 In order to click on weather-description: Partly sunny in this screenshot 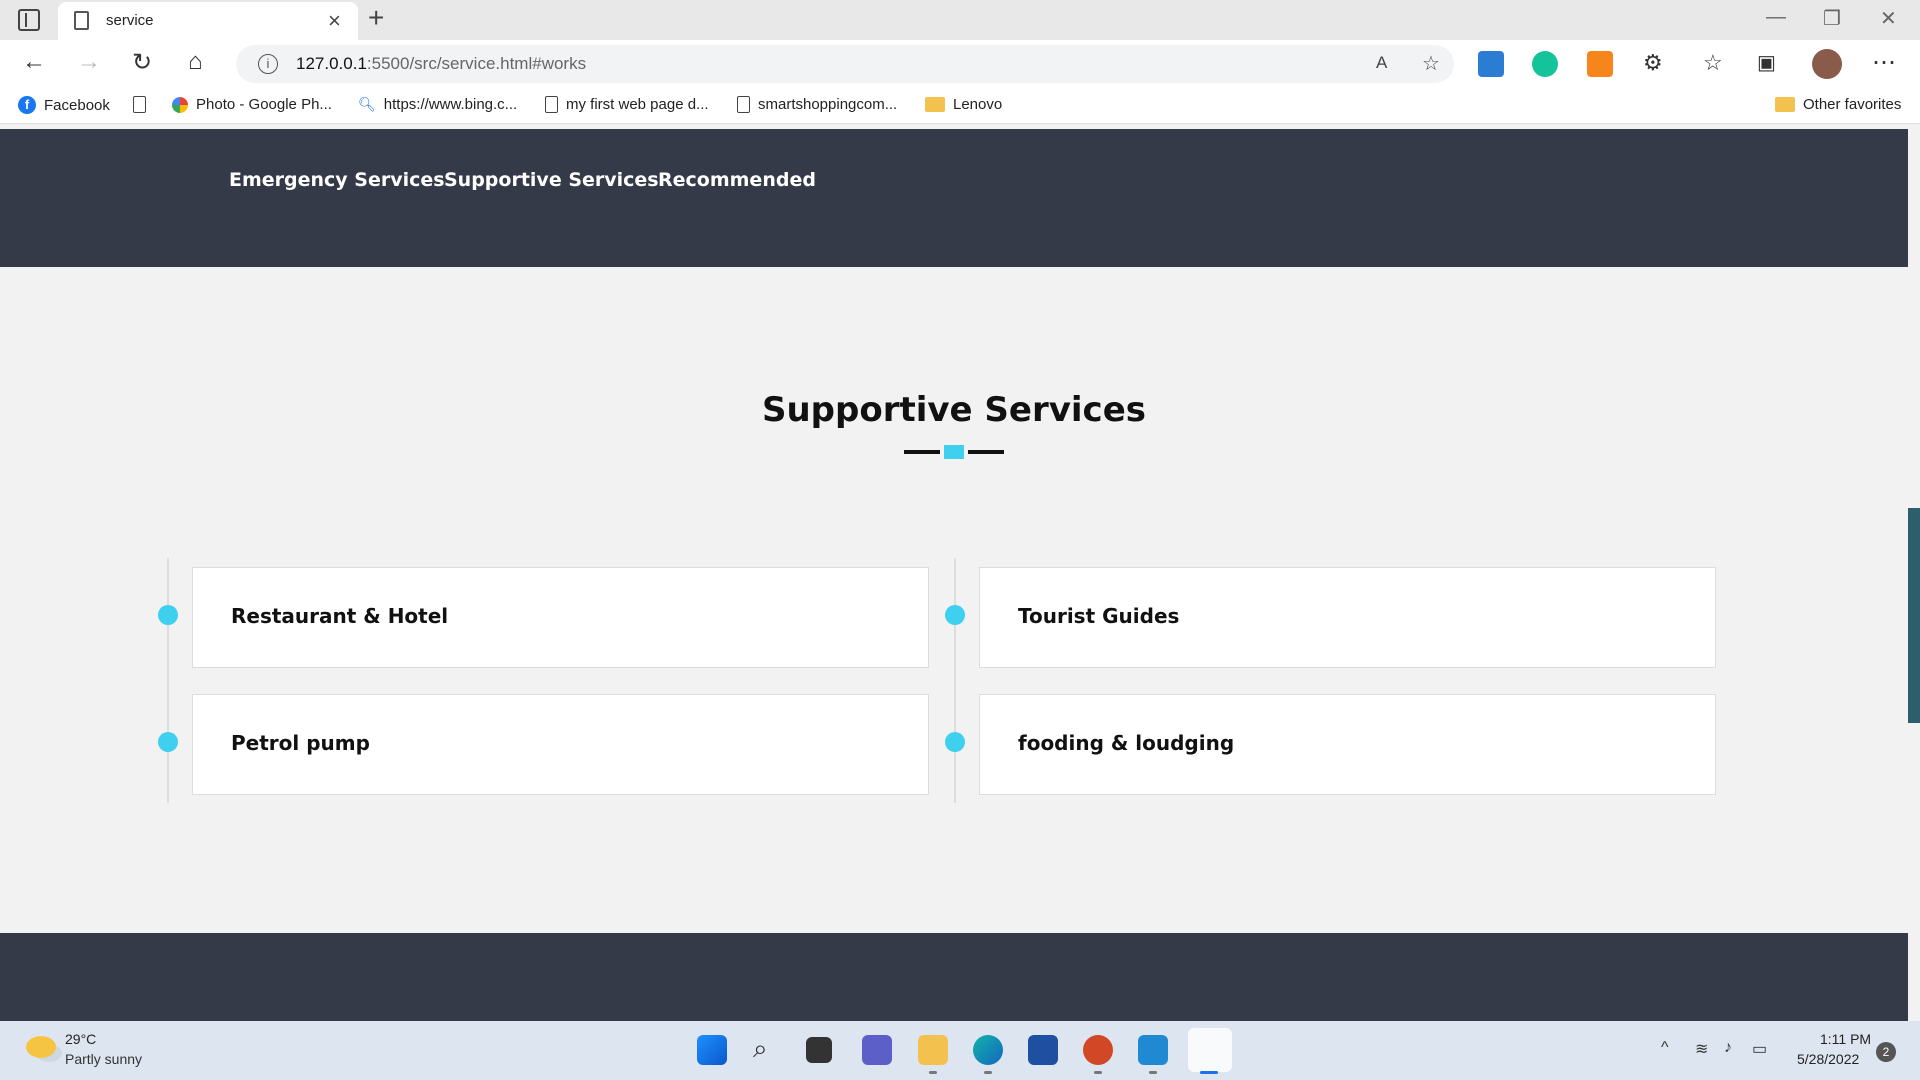, I will do `click(103, 1059)`.